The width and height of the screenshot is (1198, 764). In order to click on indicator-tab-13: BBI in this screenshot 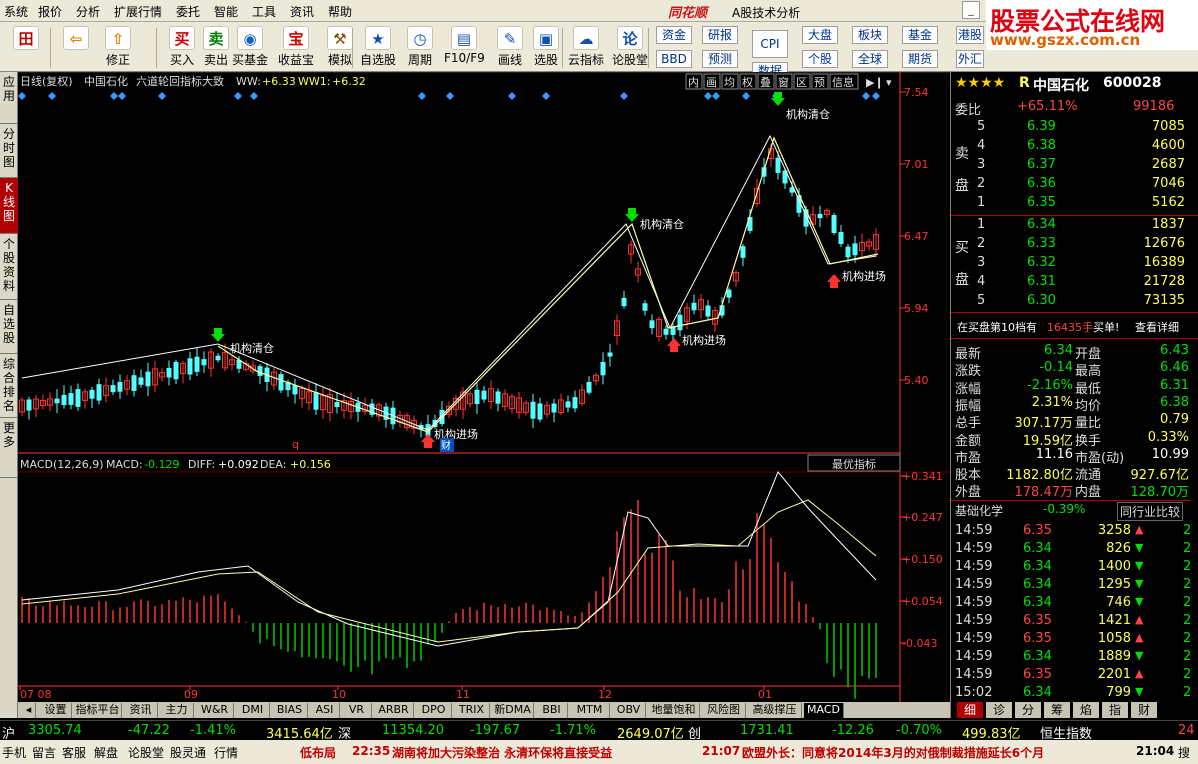, I will do `click(552, 710)`.